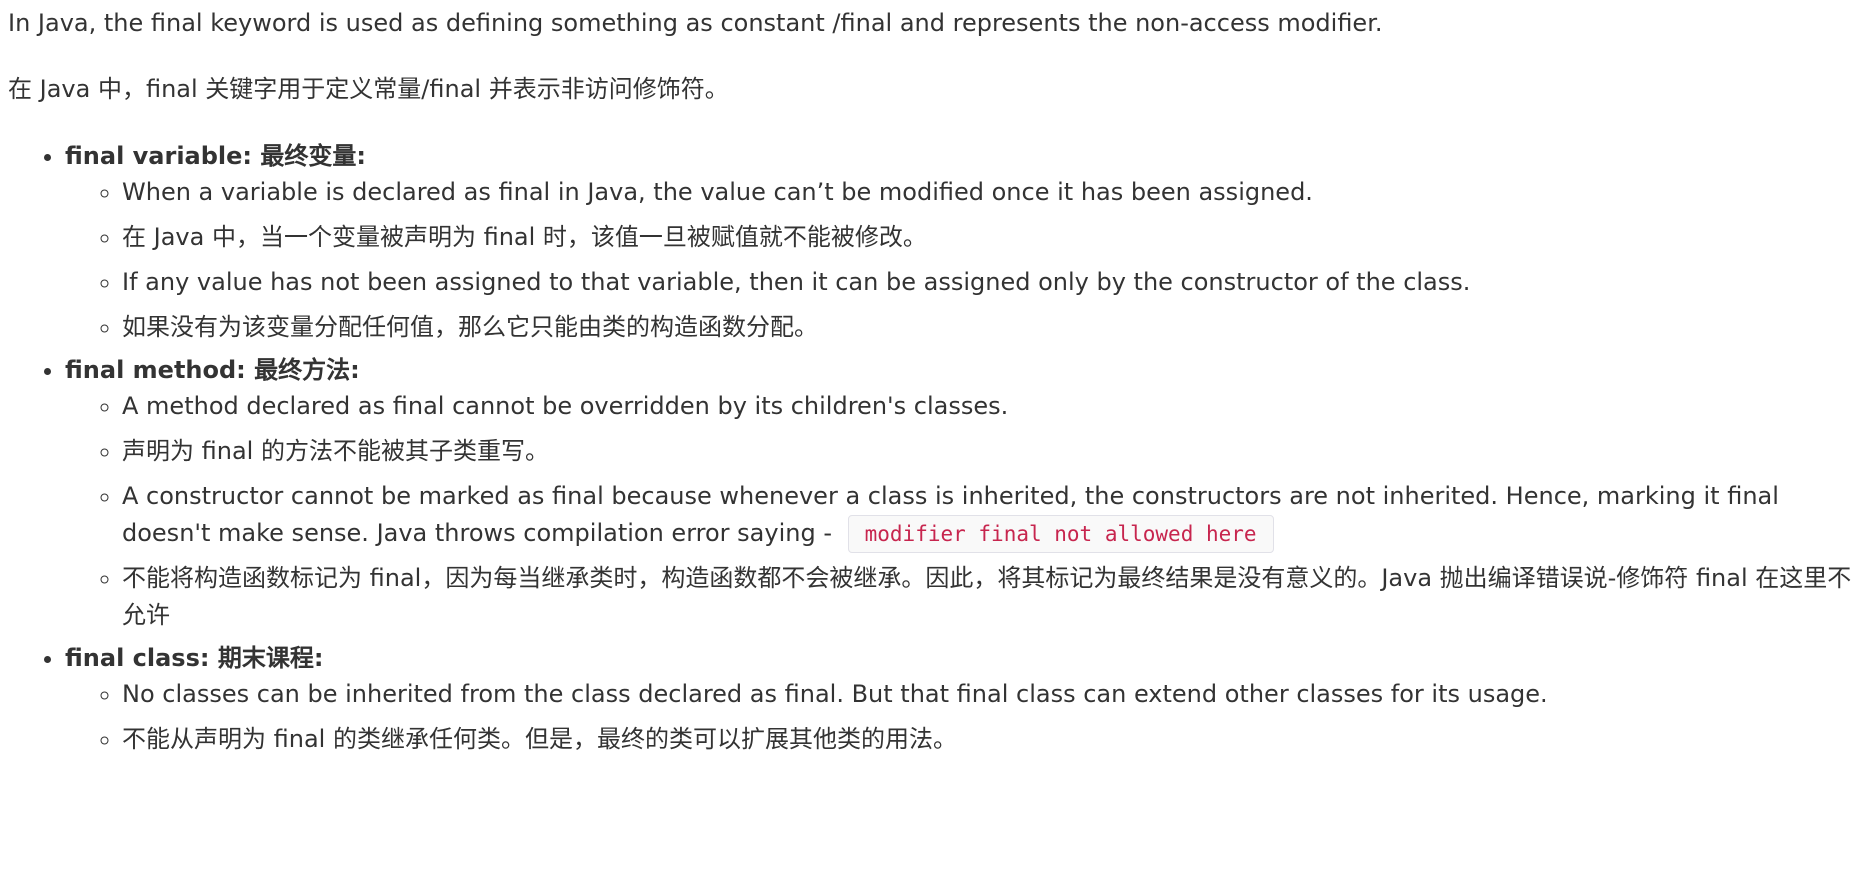  I want to click on list-item: 声明为 final 的方法不能被其子类重写。, so click(989, 451).